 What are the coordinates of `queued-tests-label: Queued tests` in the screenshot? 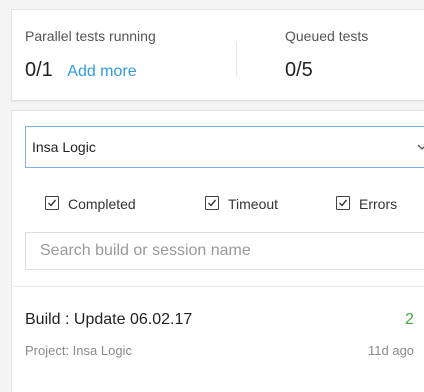 It's located at (327, 36).